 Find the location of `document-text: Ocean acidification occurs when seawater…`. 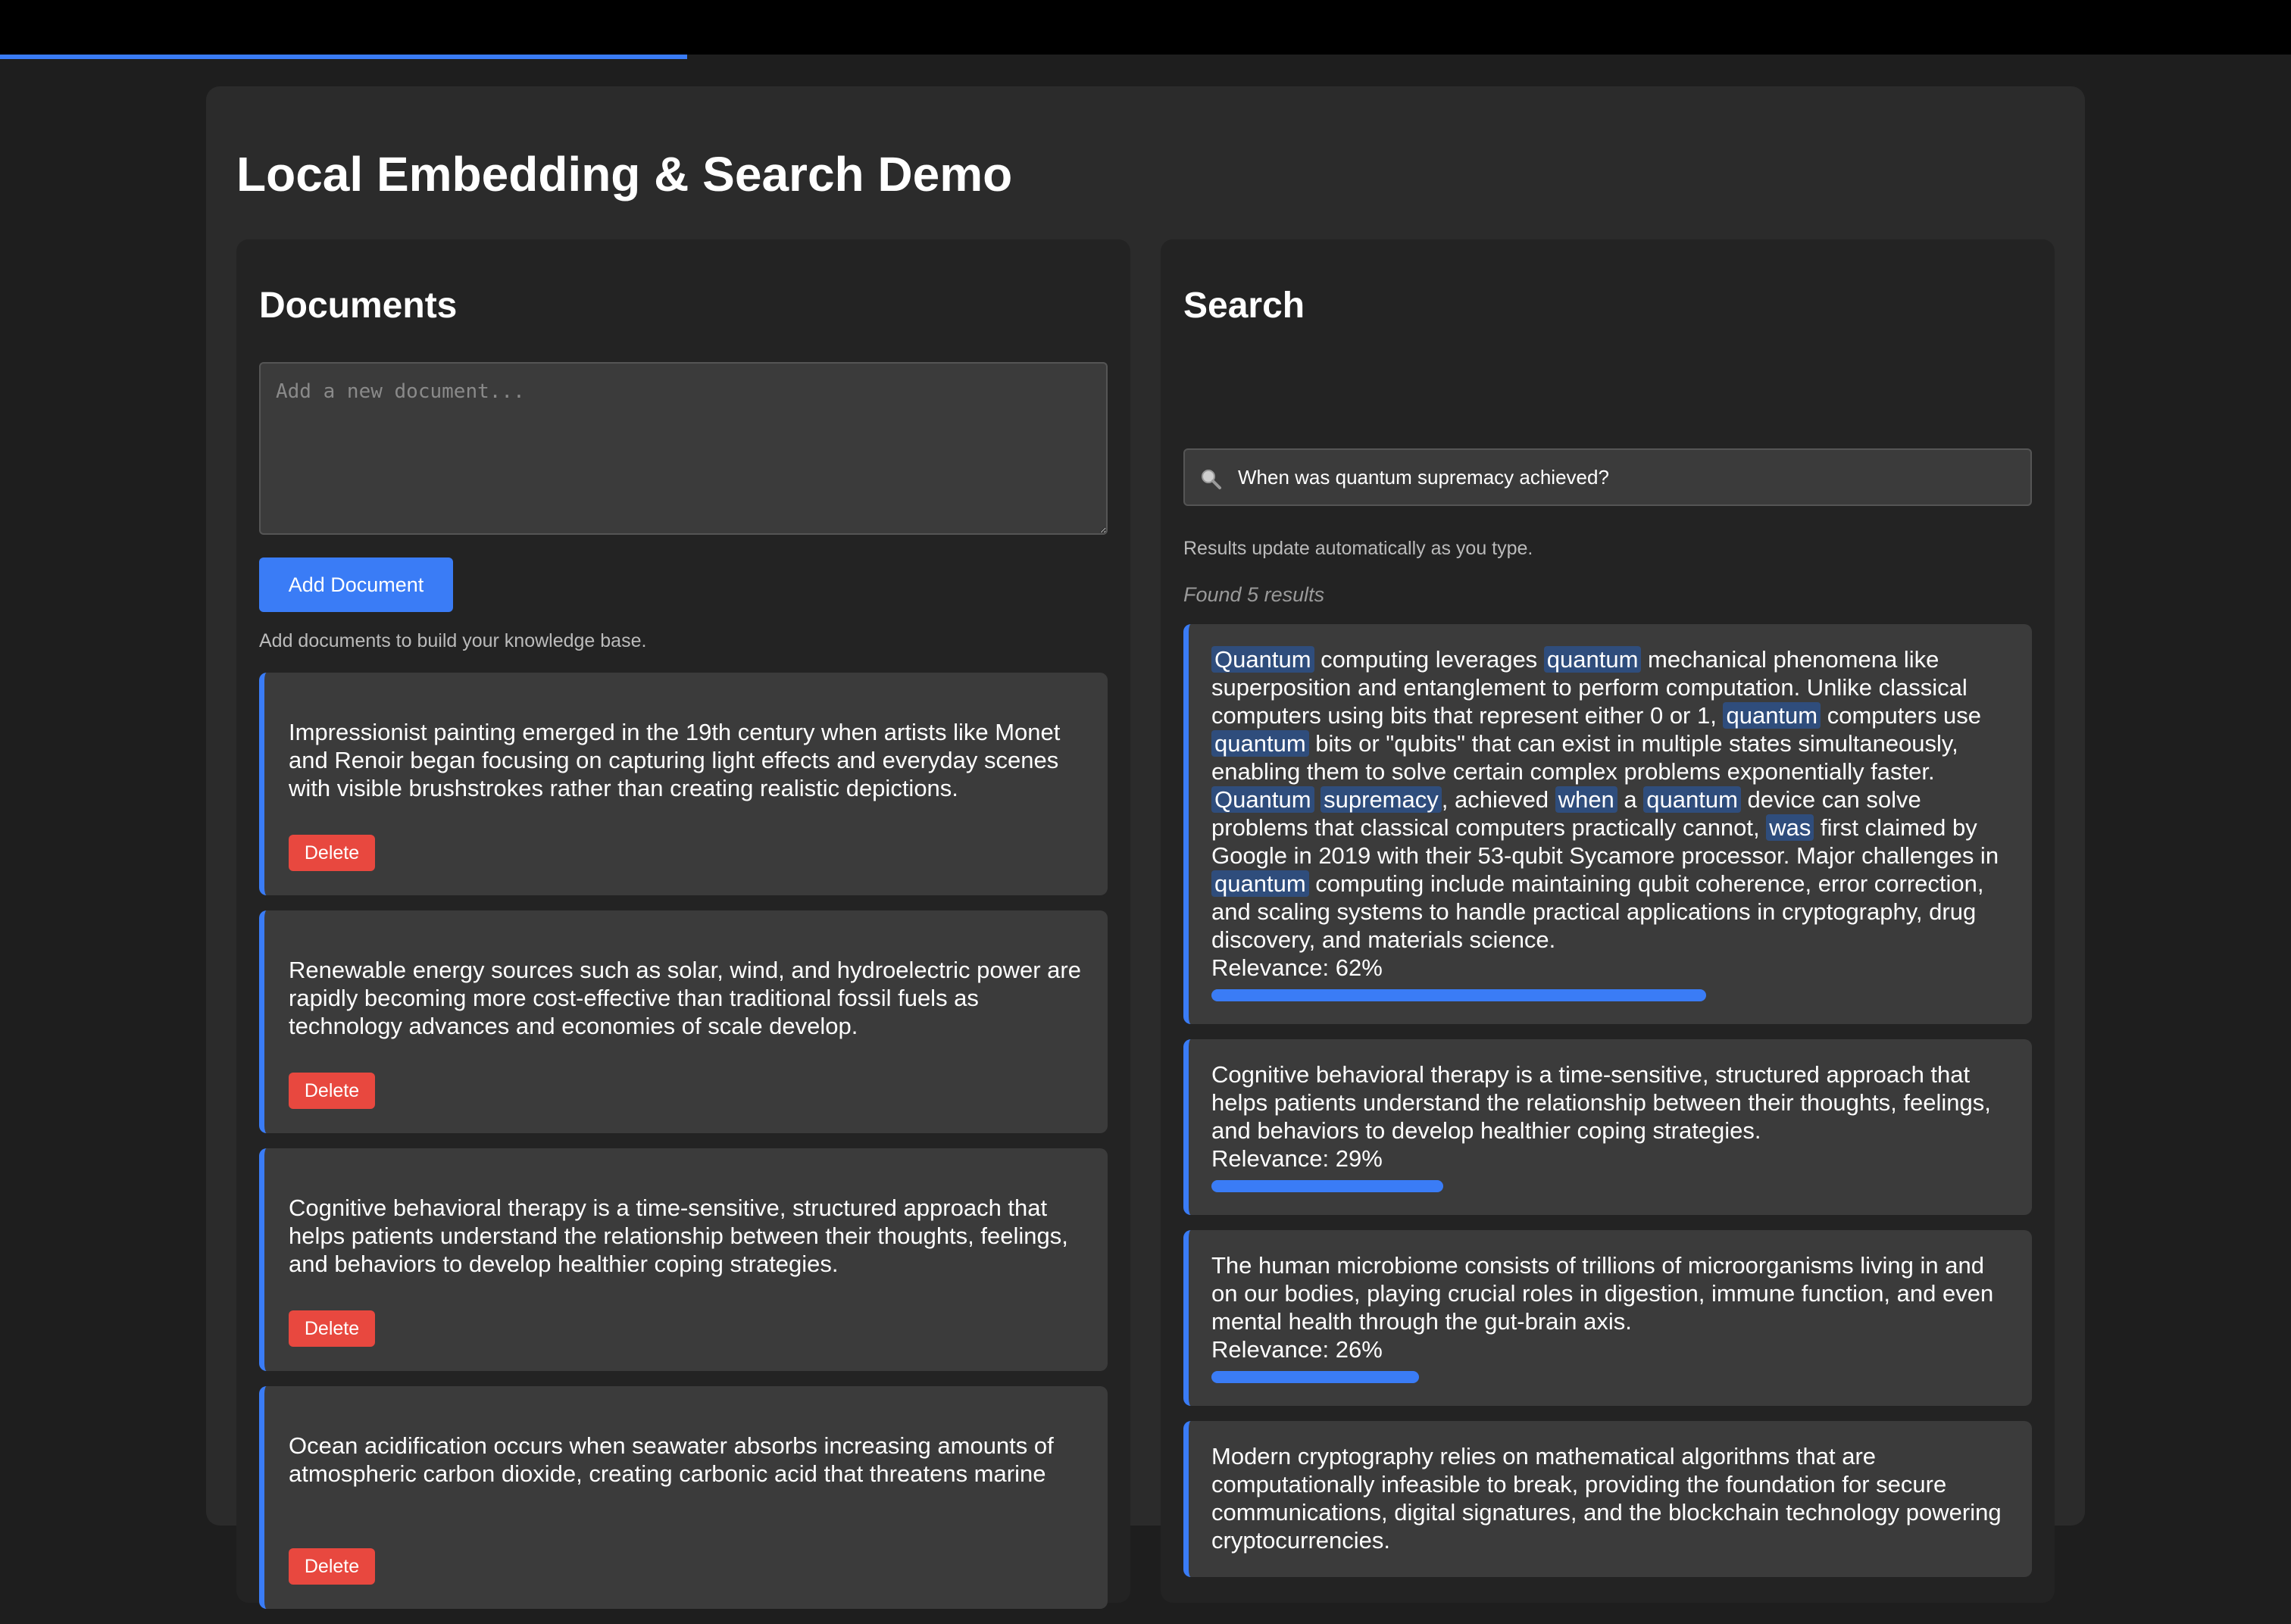

document-text: Ocean acidification occurs when seawater… is located at coordinates (672, 1459).